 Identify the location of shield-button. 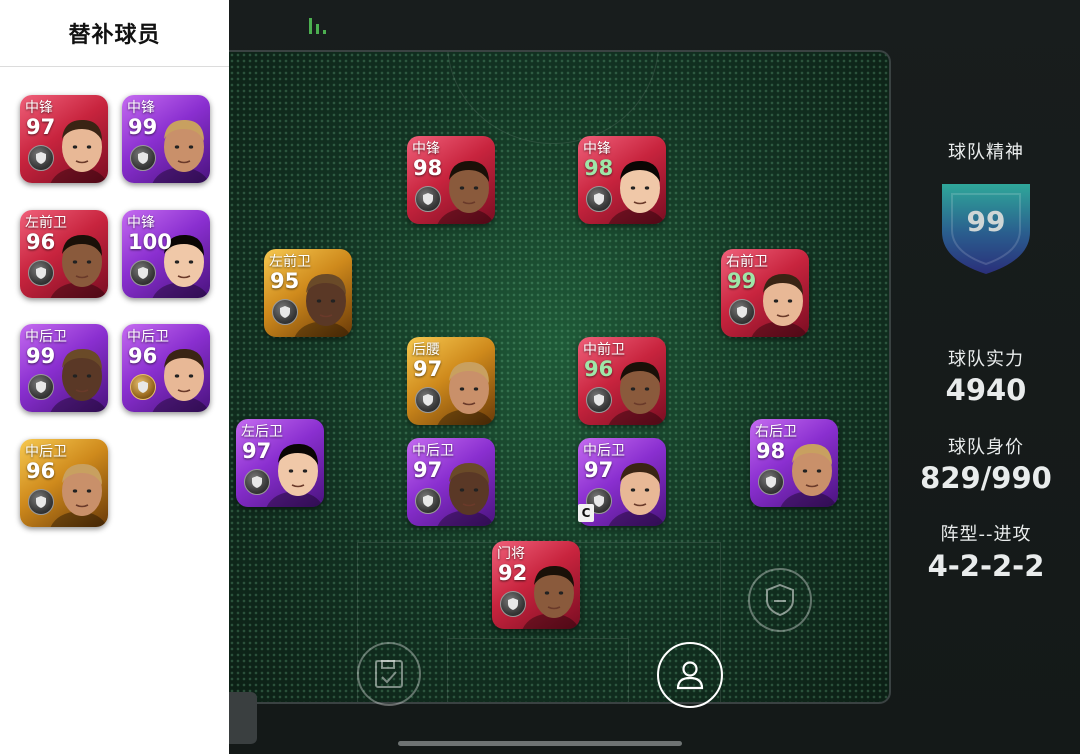
(780, 600).